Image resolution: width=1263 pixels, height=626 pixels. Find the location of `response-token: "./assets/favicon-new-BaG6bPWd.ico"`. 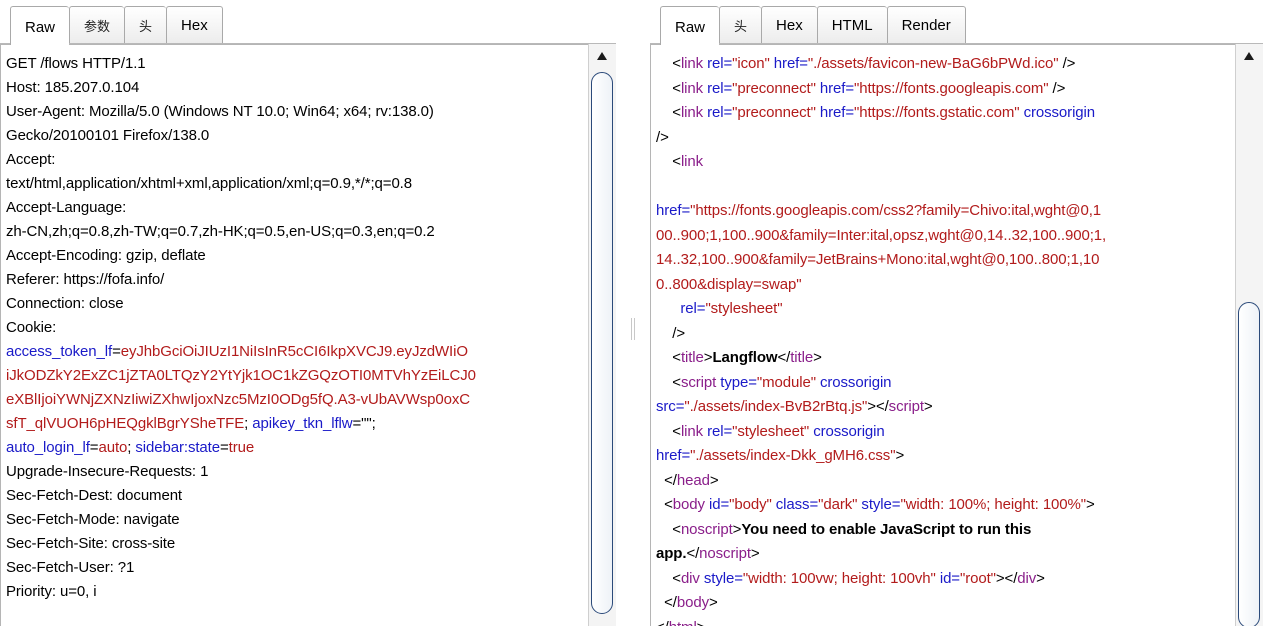

response-token: "./assets/favicon-new-BaG6bPWd.ico" is located at coordinates (933, 63).